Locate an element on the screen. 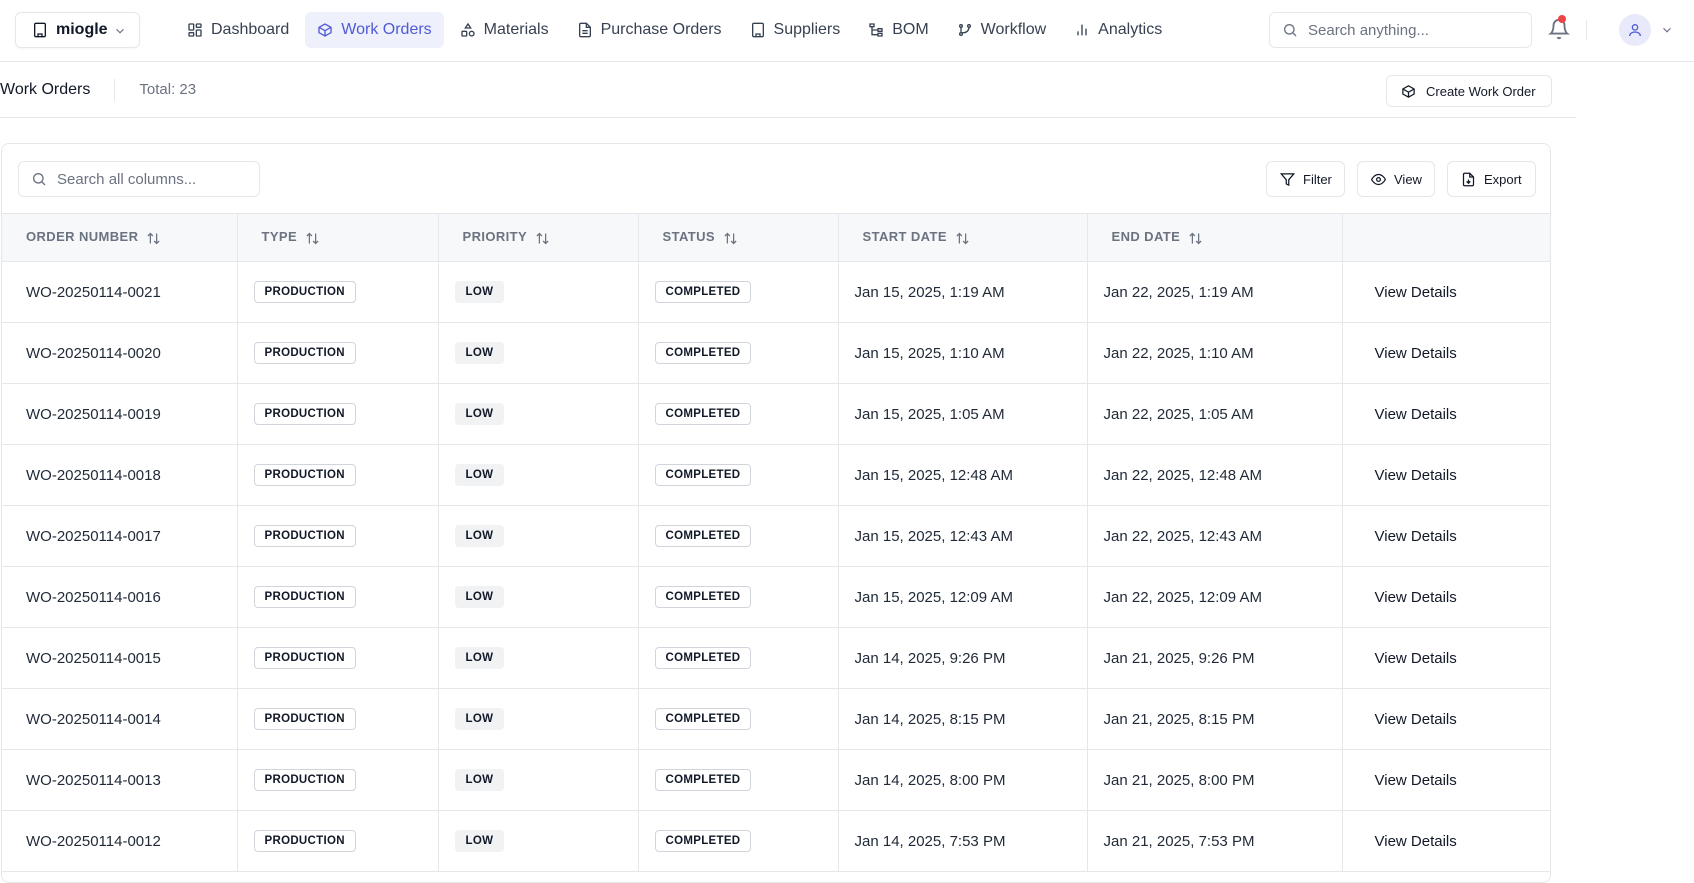 The image size is (1694, 883). end-date-cell: Jan 21, 2025, 8:15 PM is located at coordinates (1215, 719).